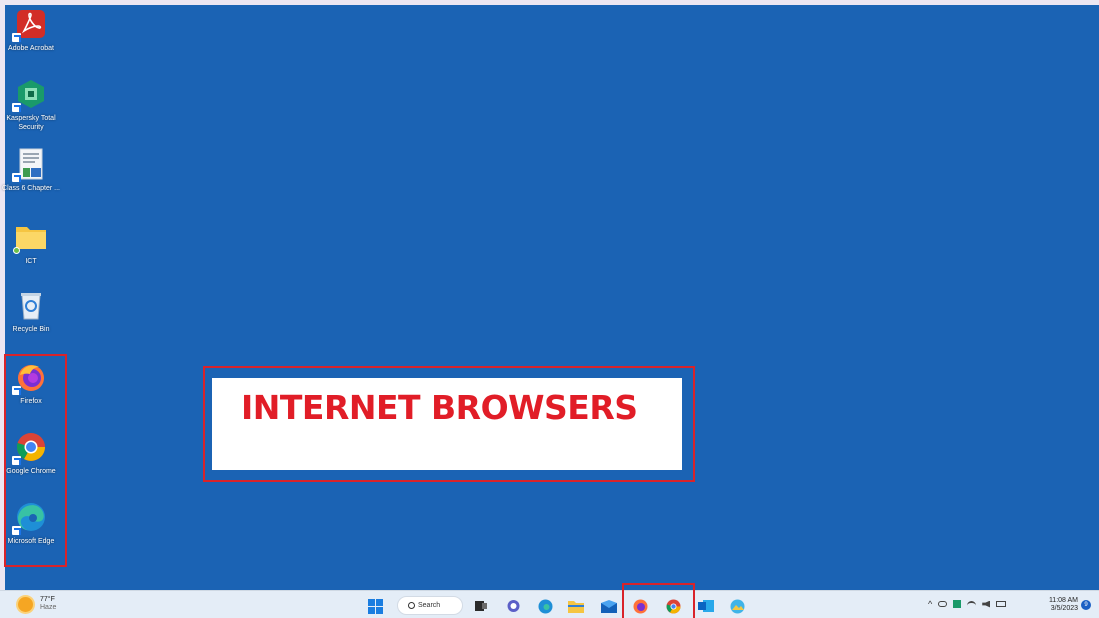 This screenshot has height=618, width=1099. What do you see at coordinates (31, 123) in the screenshot?
I see `desktop-icon-label: Kaspersky Total Security` at bounding box center [31, 123].